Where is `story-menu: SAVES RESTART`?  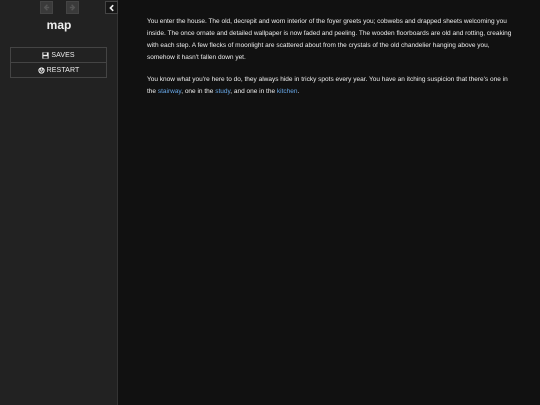 story-menu: SAVES RESTART is located at coordinates (58, 62).